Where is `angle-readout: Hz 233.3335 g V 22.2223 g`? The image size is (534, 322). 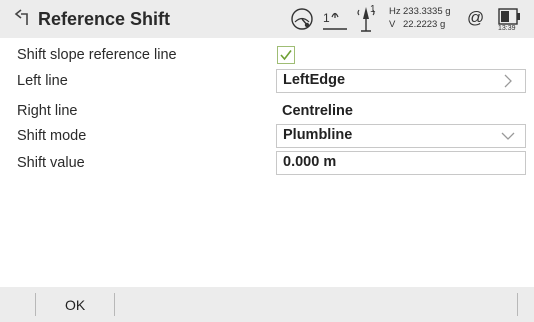
angle-readout: Hz 233.3335 g V 22.2223 g is located at coordinates (420, 18).